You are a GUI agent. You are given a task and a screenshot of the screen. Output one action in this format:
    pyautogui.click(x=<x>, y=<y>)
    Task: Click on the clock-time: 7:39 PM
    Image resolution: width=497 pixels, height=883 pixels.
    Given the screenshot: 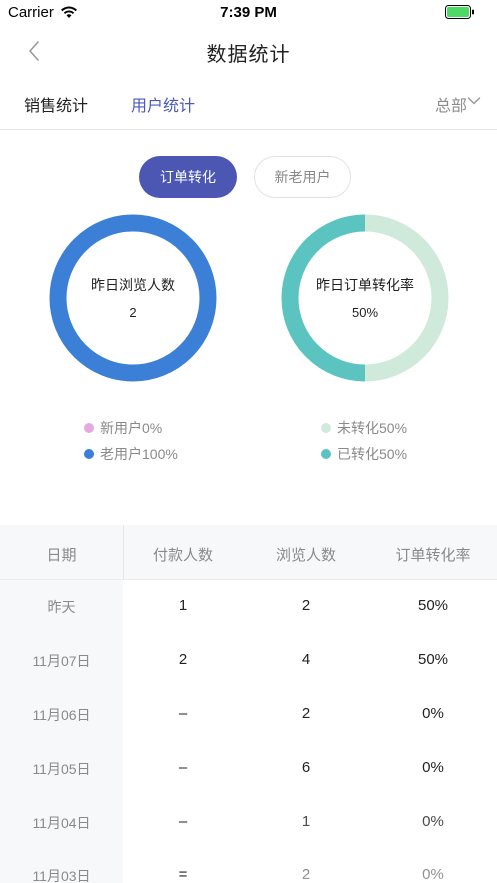 What is the action you would take?
    pyautogui.click(x=248, y=12)
    